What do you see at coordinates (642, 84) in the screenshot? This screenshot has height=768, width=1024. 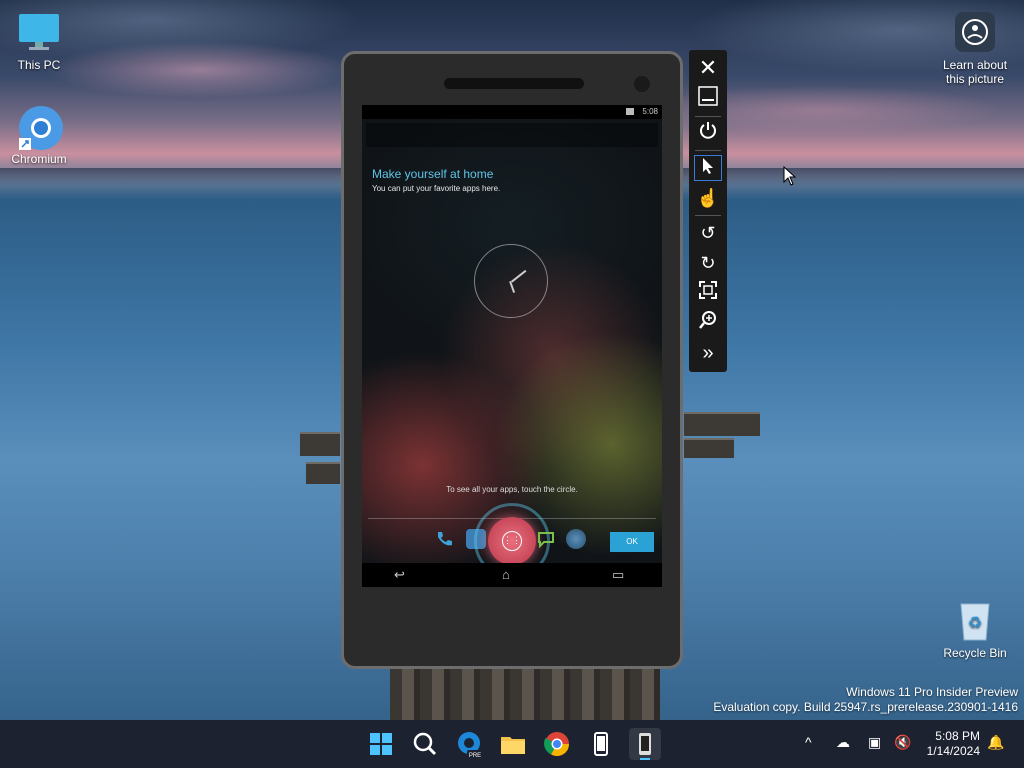 I see `phone-camera` at bounding box center [642, 84].